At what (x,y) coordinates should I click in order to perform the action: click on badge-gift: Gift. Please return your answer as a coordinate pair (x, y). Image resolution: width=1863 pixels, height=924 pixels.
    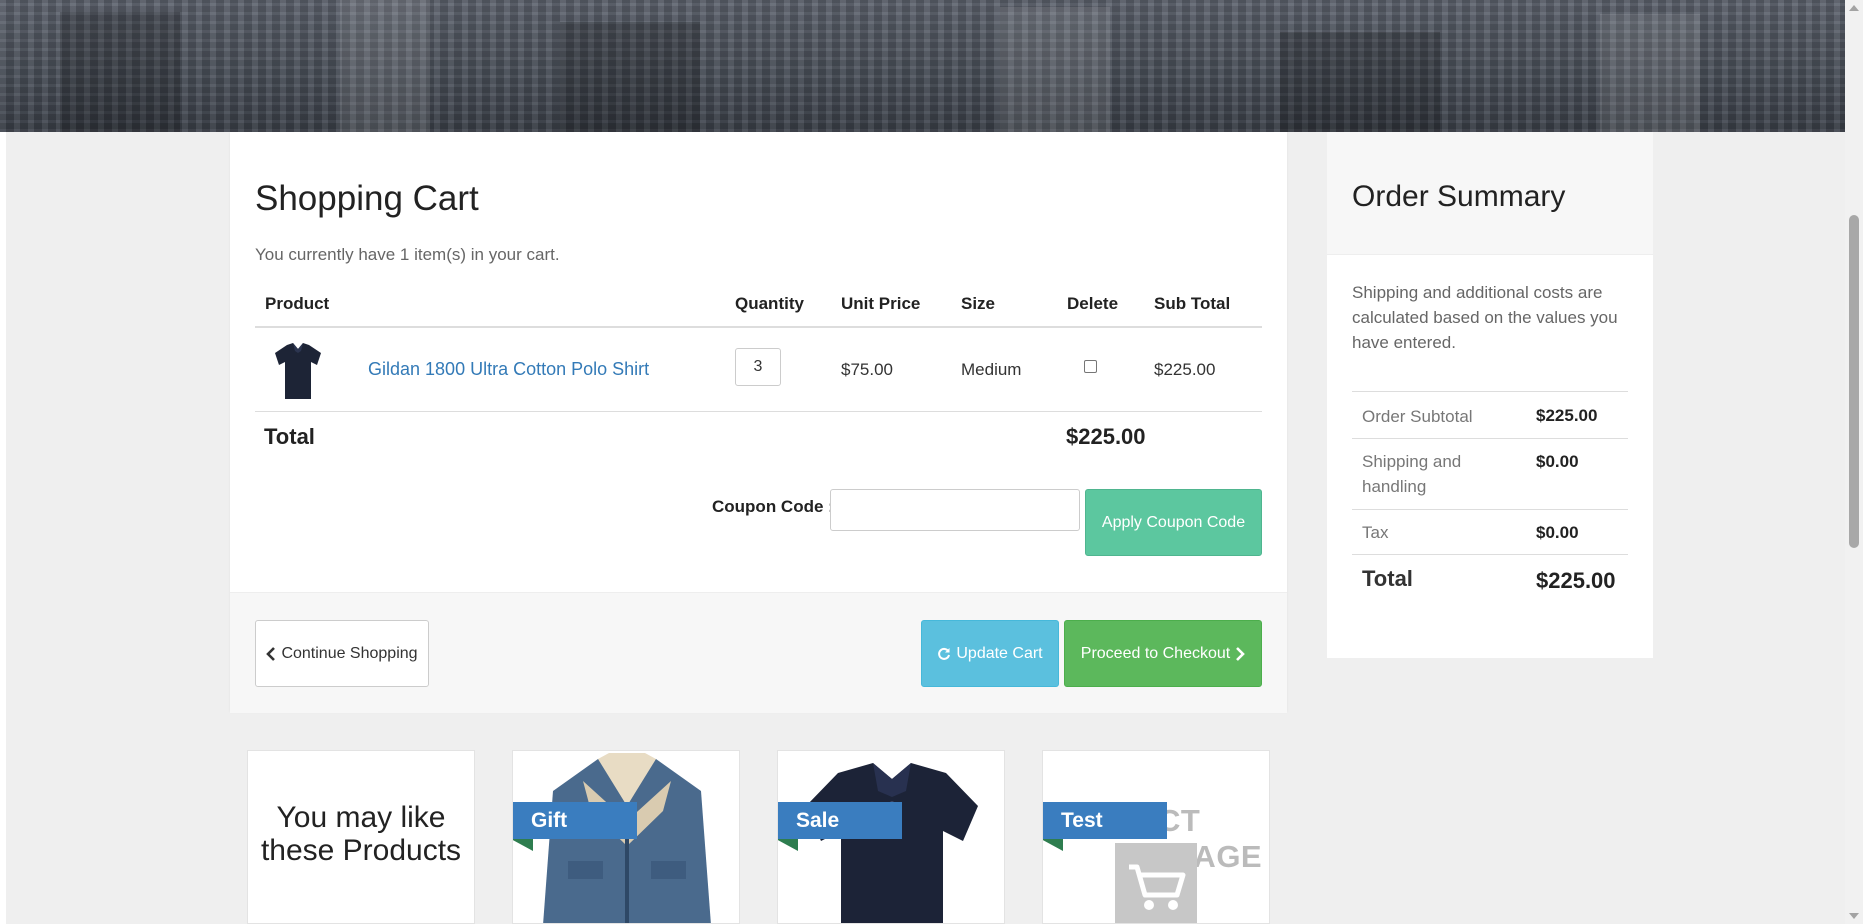
    Looking at the image, I should click on (575, 820).